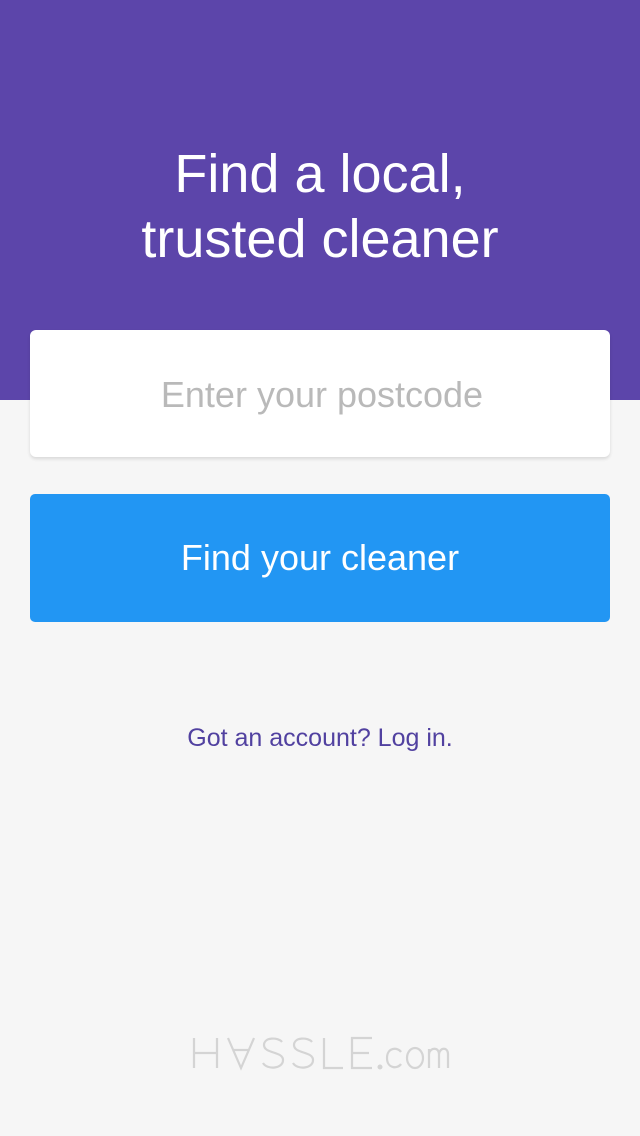  I want to click on hassle-logo-graphic, so click(321, 1053).